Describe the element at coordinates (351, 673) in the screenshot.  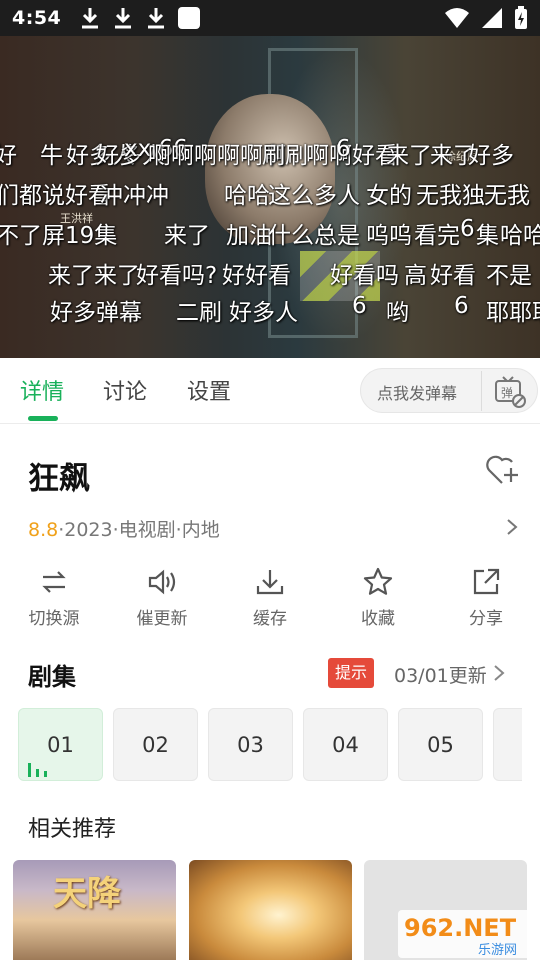
I see `hint-badge: 提示` at that location.